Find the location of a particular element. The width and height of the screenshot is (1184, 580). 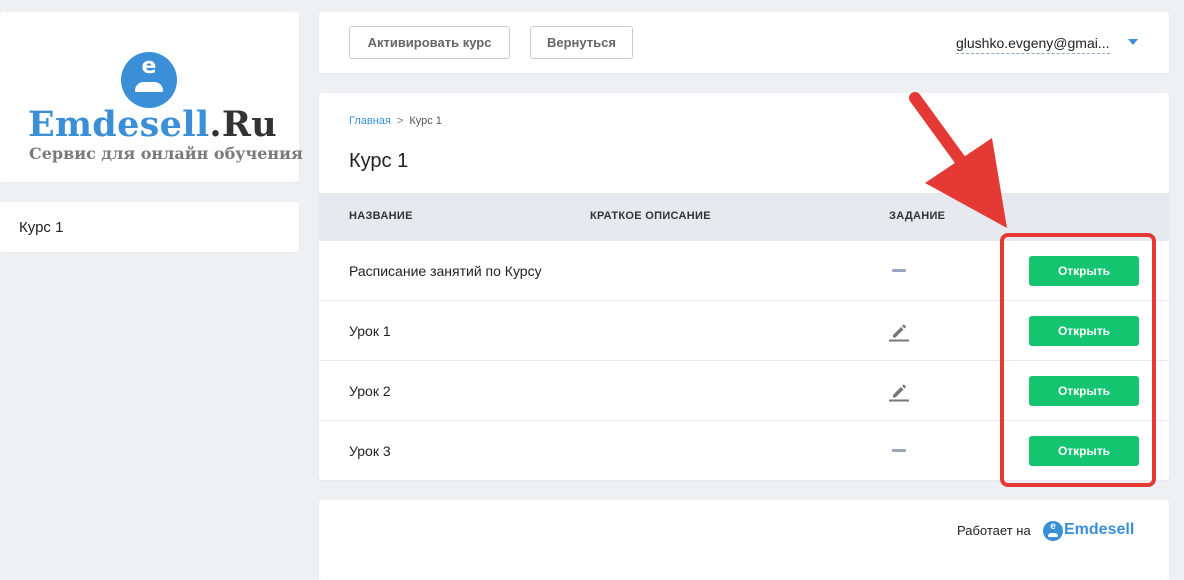

breadcrumb-home-link: Главная is located at coordinates (370, 121).